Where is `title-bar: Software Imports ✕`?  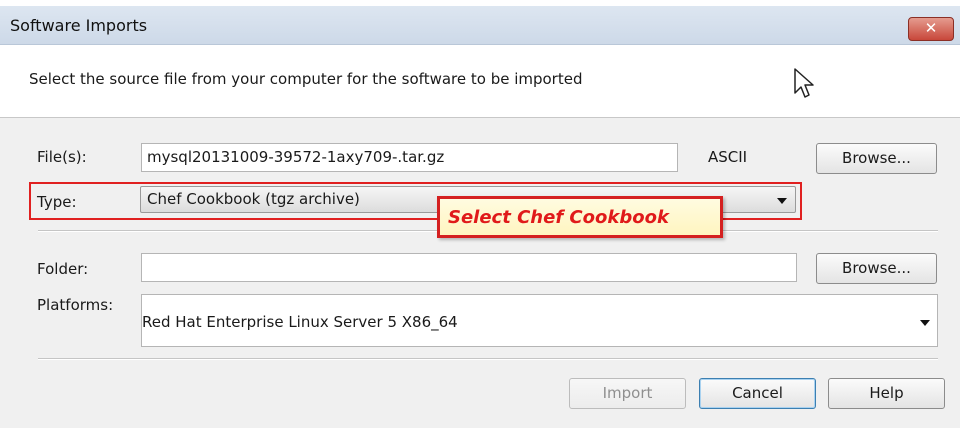
title-bar: Software Imports ✕ is located at coordinates (480, 25).